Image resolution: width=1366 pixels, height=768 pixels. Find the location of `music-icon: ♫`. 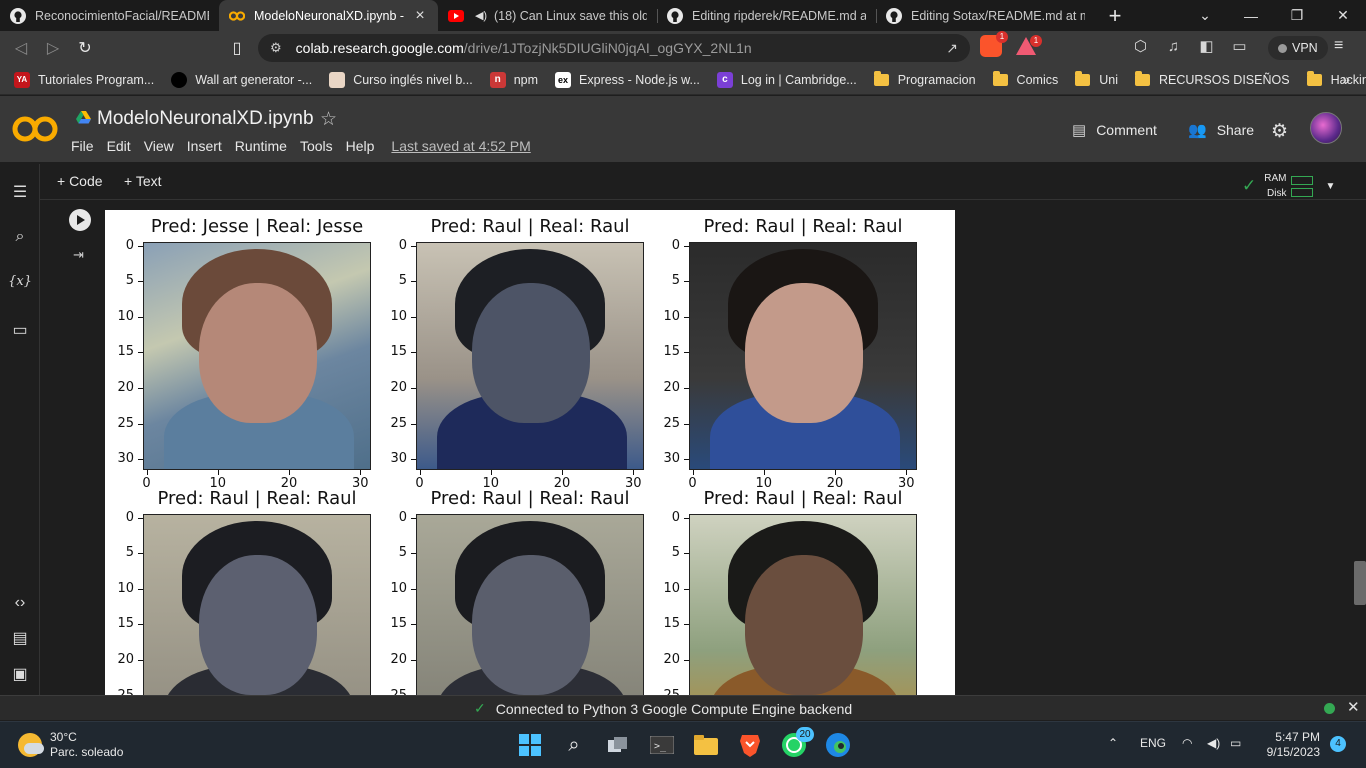

music-icon: ♫ is located at coordinates (1173, 46).